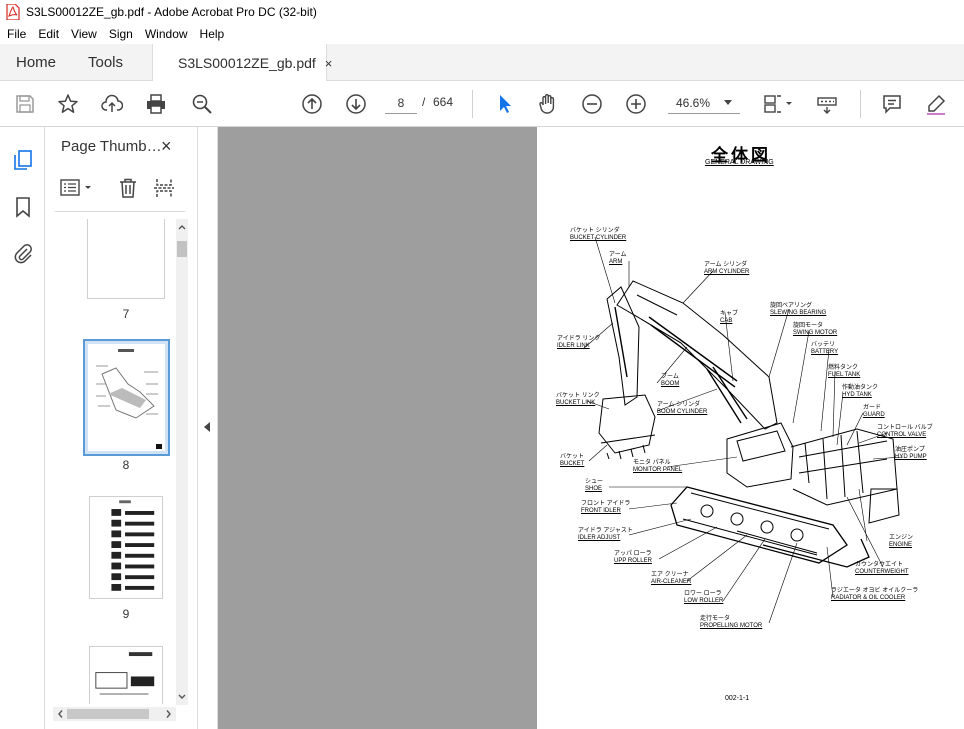  Describe the element at coordinates (23, 207) in the screenshot. I see `bookmark-icon` at that location.